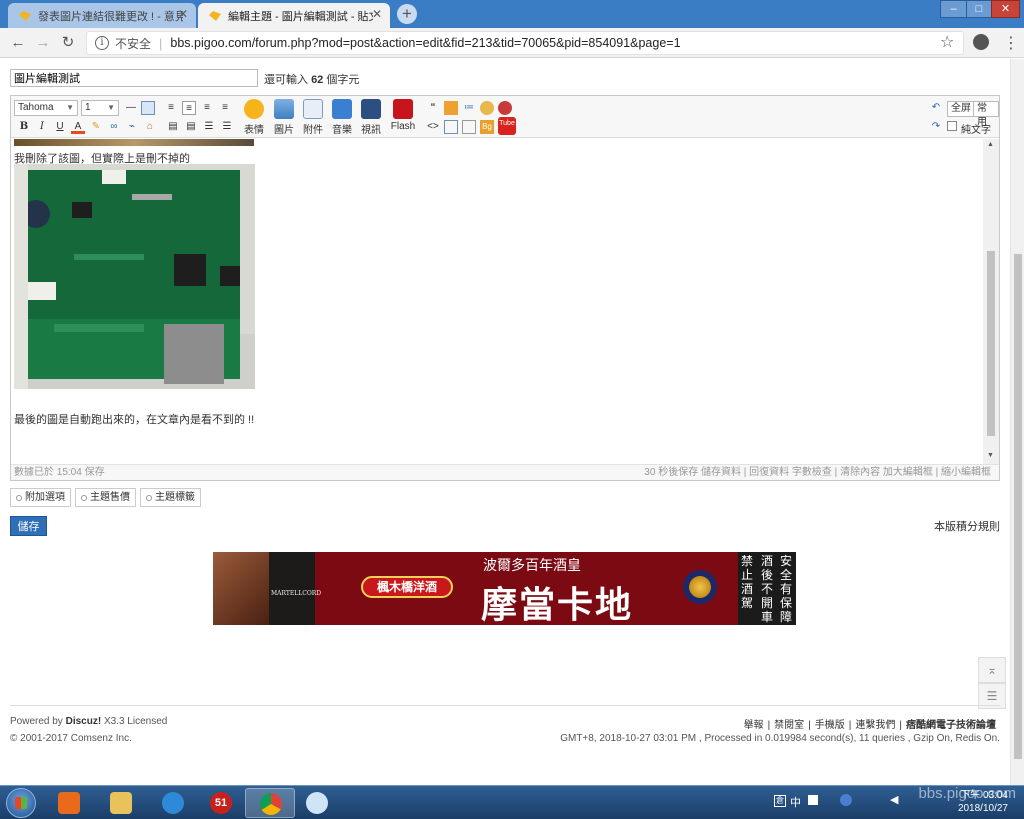  What do you see at coordinates (992, 670) in the screenshot?
I see `back-to-top-icon: ⌅` at bounding box center [992, 670].